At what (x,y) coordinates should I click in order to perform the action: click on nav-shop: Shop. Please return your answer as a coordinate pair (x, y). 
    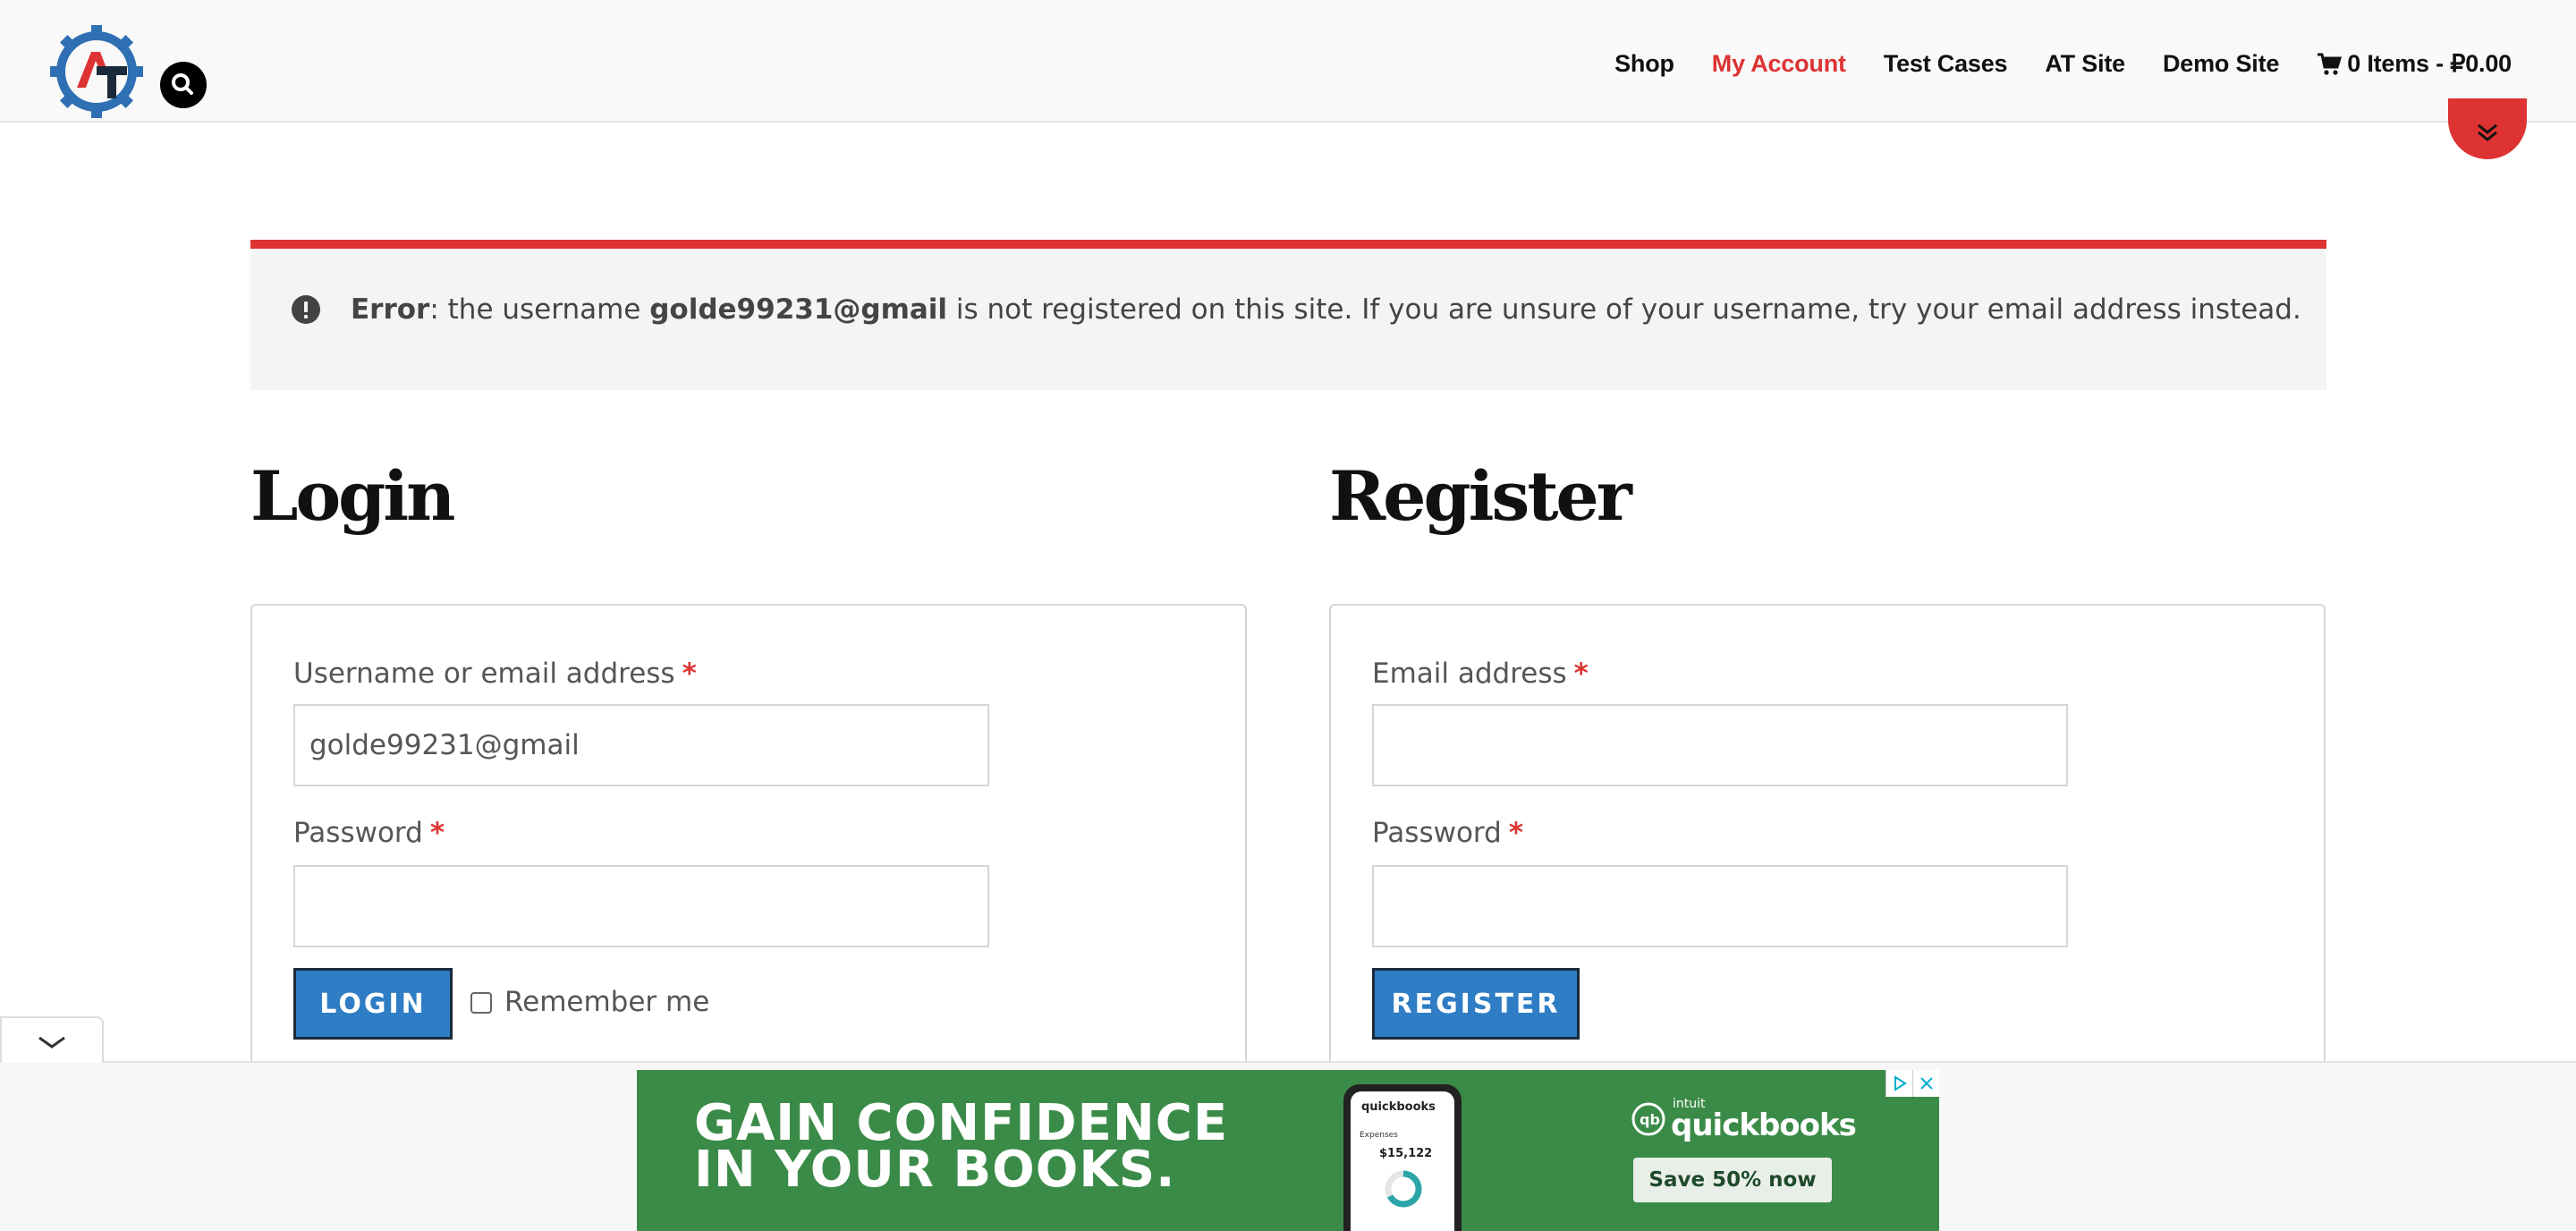
    Looking at the image, I should click on (1644, 64).